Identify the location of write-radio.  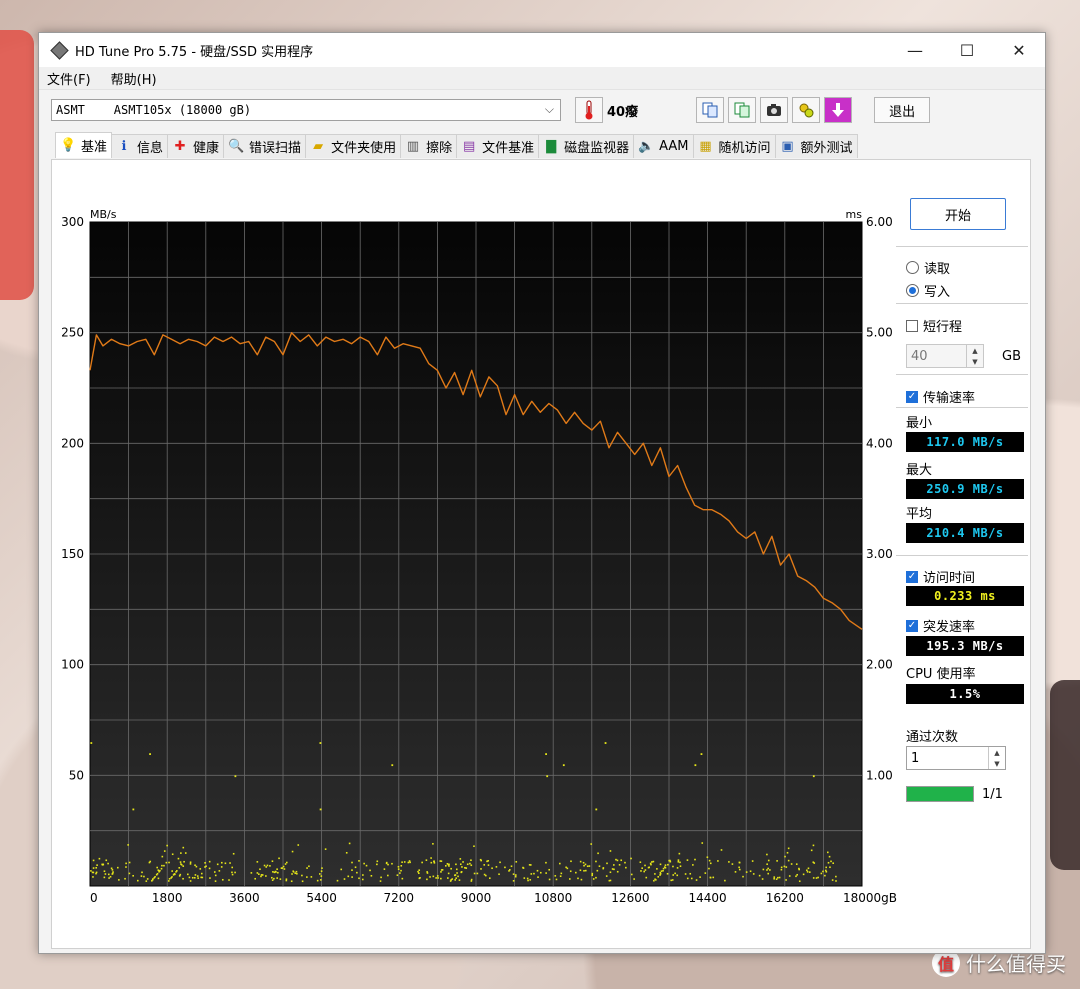
(912, 290).